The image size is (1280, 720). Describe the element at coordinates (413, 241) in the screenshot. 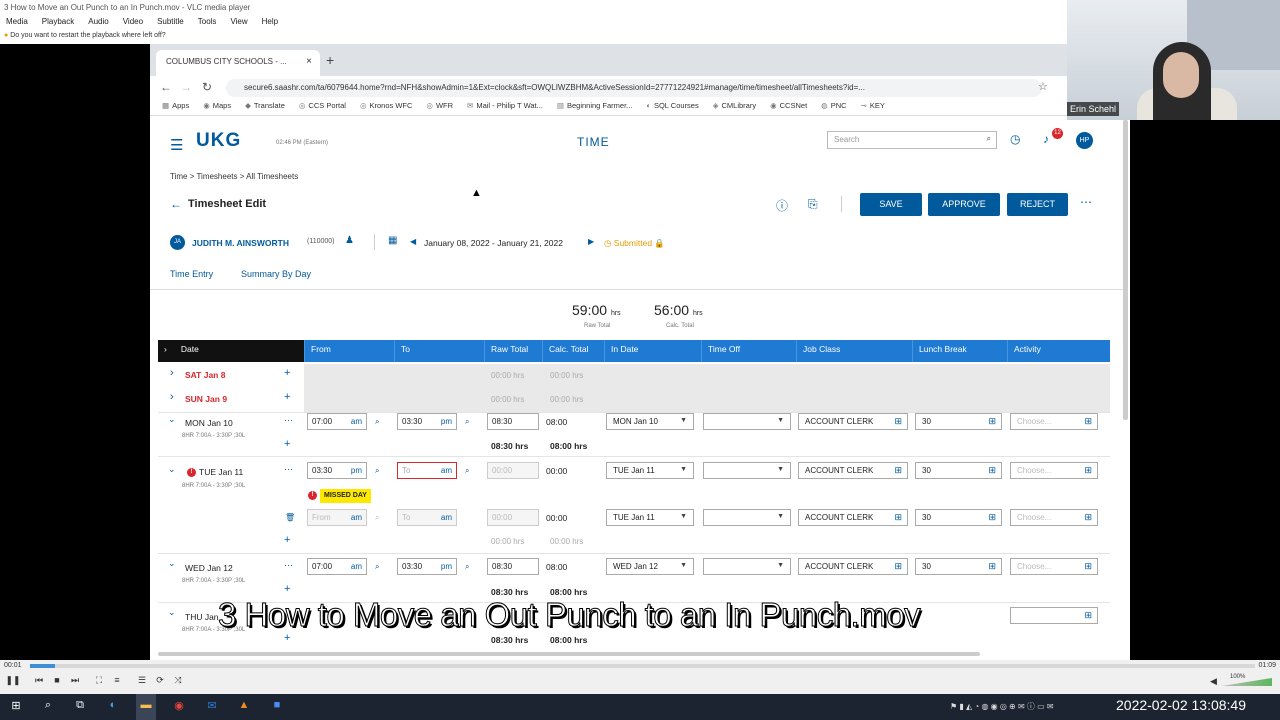

I see `prev-period-icon: ◀` at that location.